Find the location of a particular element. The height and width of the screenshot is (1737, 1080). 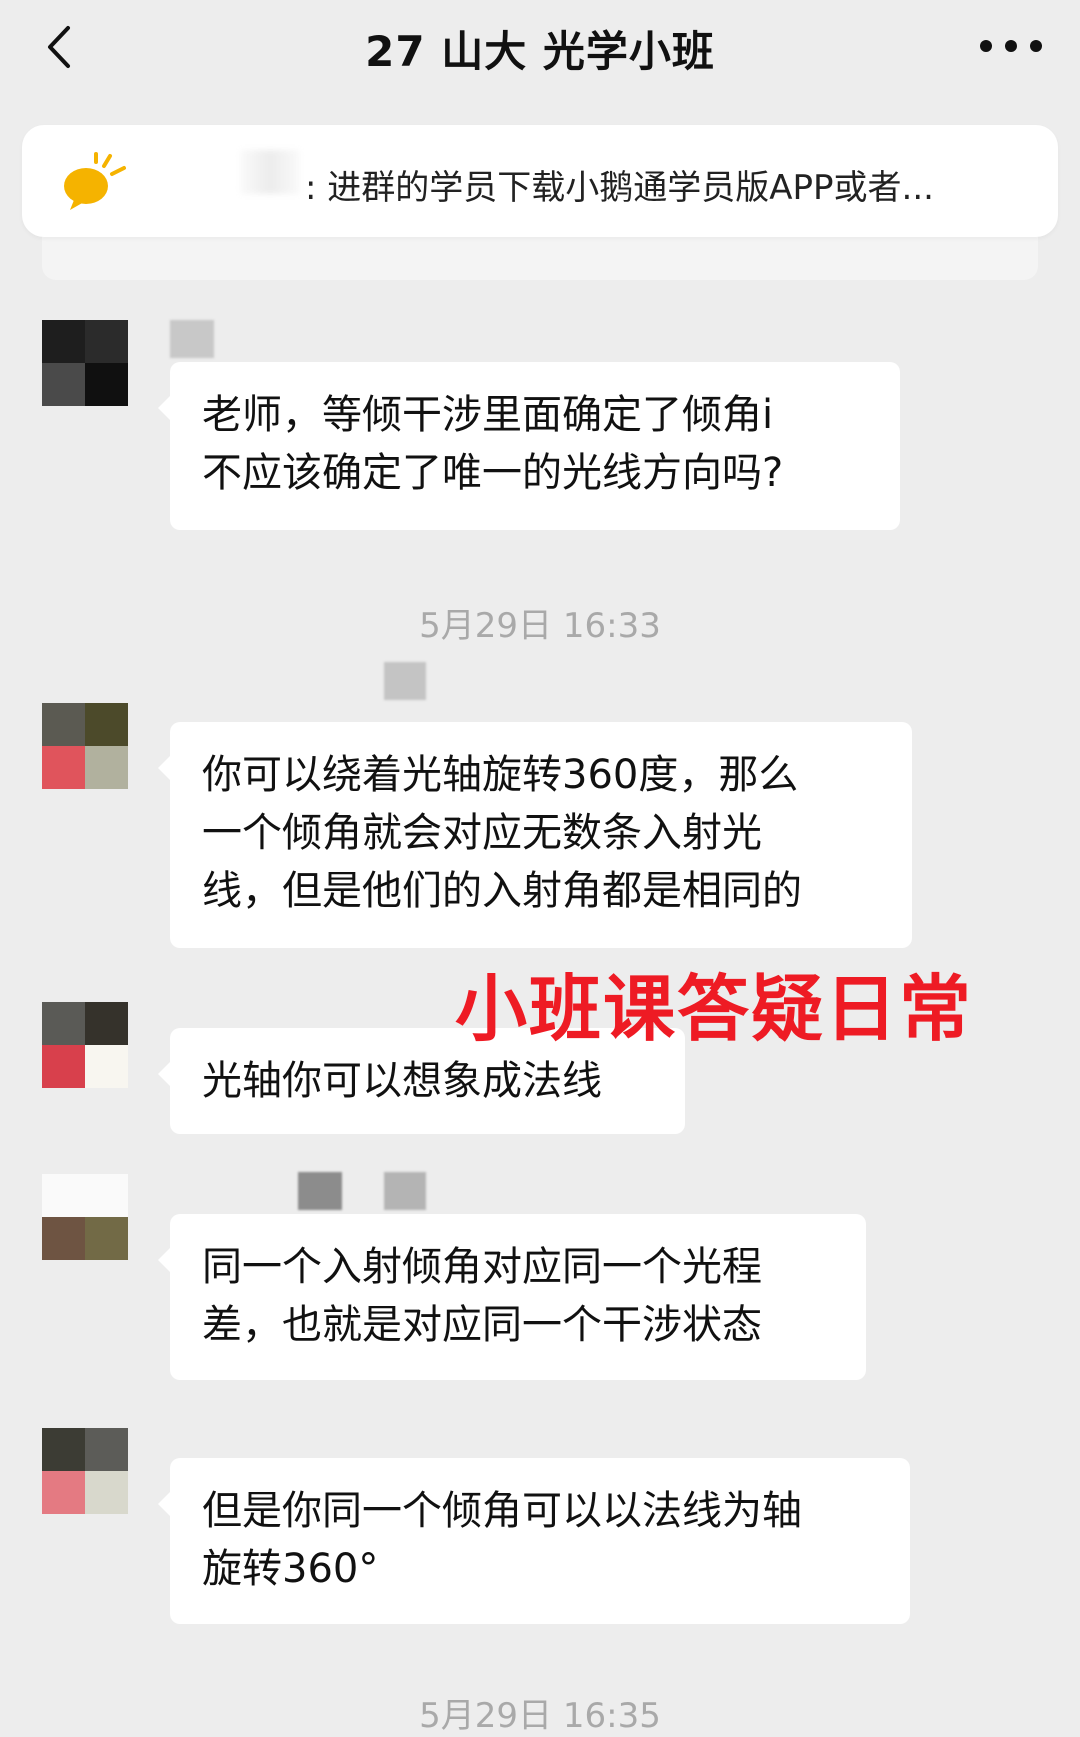

message-bubble: 老师，等倾干涉里面确定了倾角i 不应该确定了唯一的光线方向吗? is located at coordinates (529, 446).